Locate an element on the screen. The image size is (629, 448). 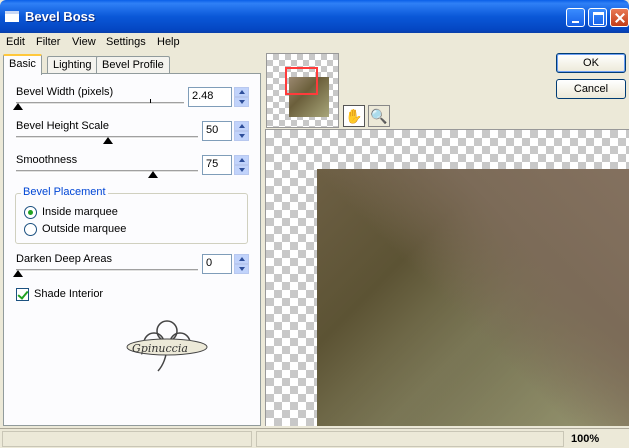
window-title: Bevel Boss is located at coordinates (60, 16).